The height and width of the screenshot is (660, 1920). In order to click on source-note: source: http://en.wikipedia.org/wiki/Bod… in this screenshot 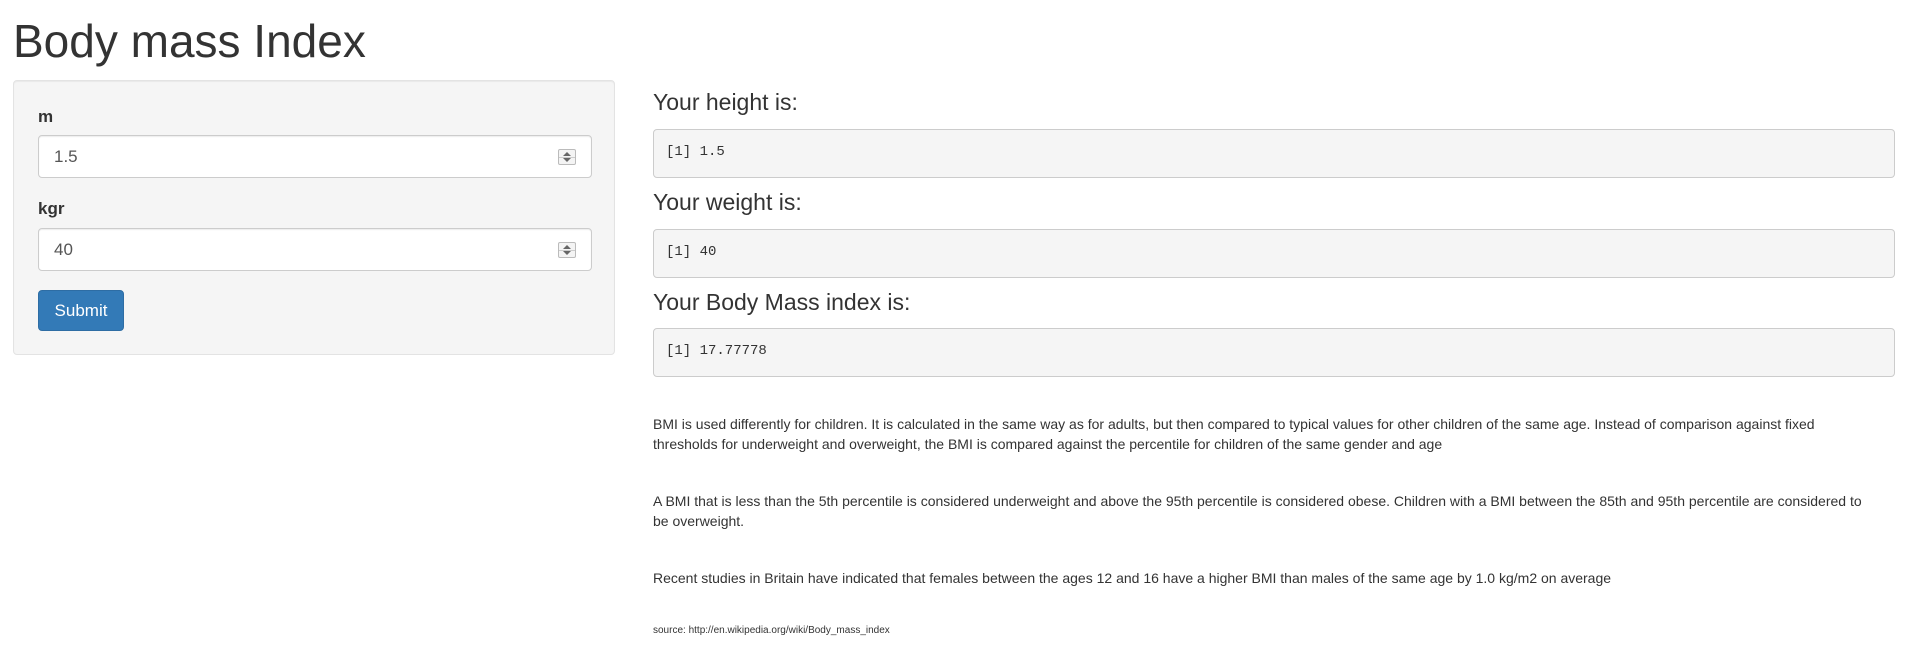, I will do `click(771, 630)`.